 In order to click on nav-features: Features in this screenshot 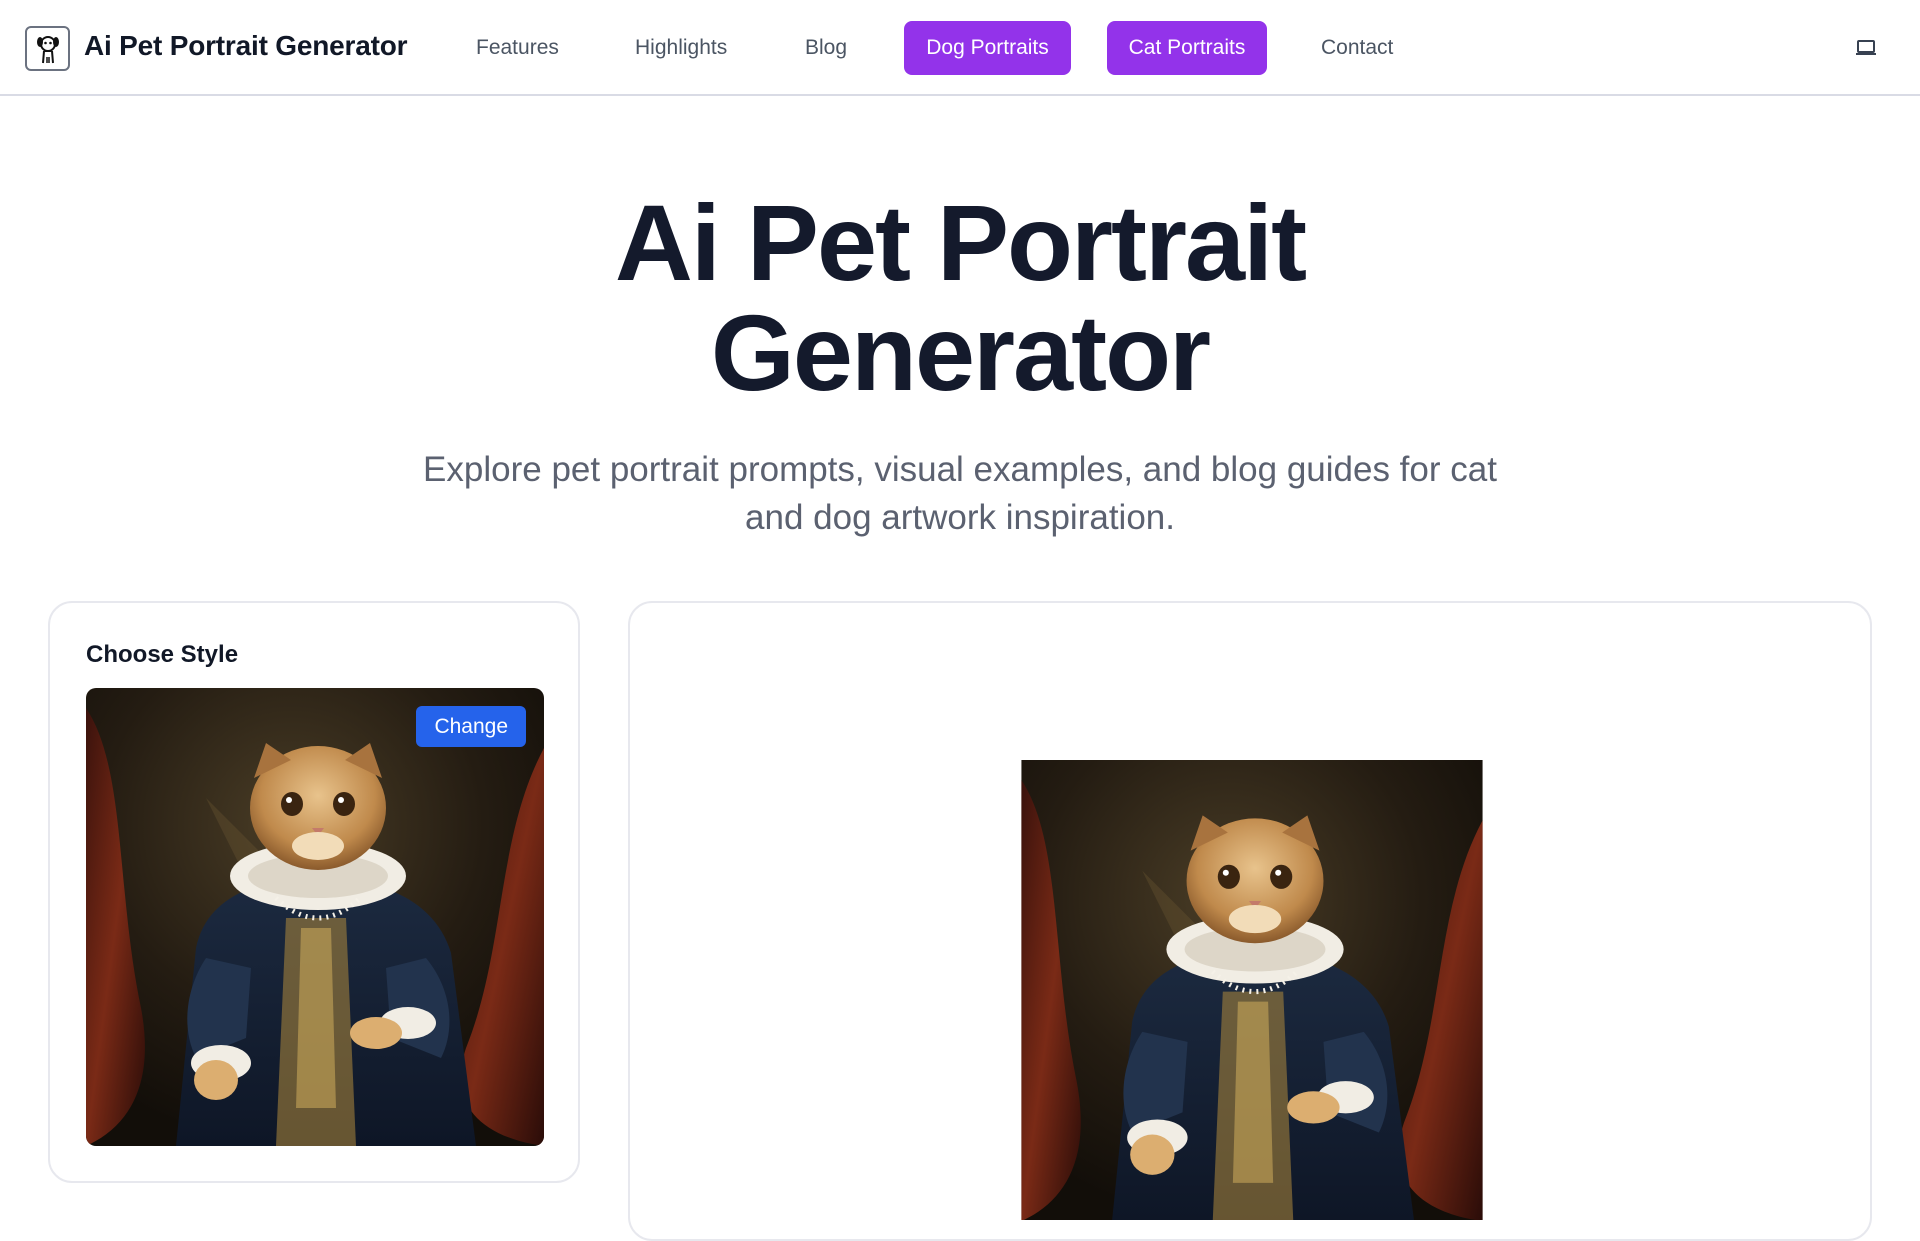, I will do `click(517, 48)`.